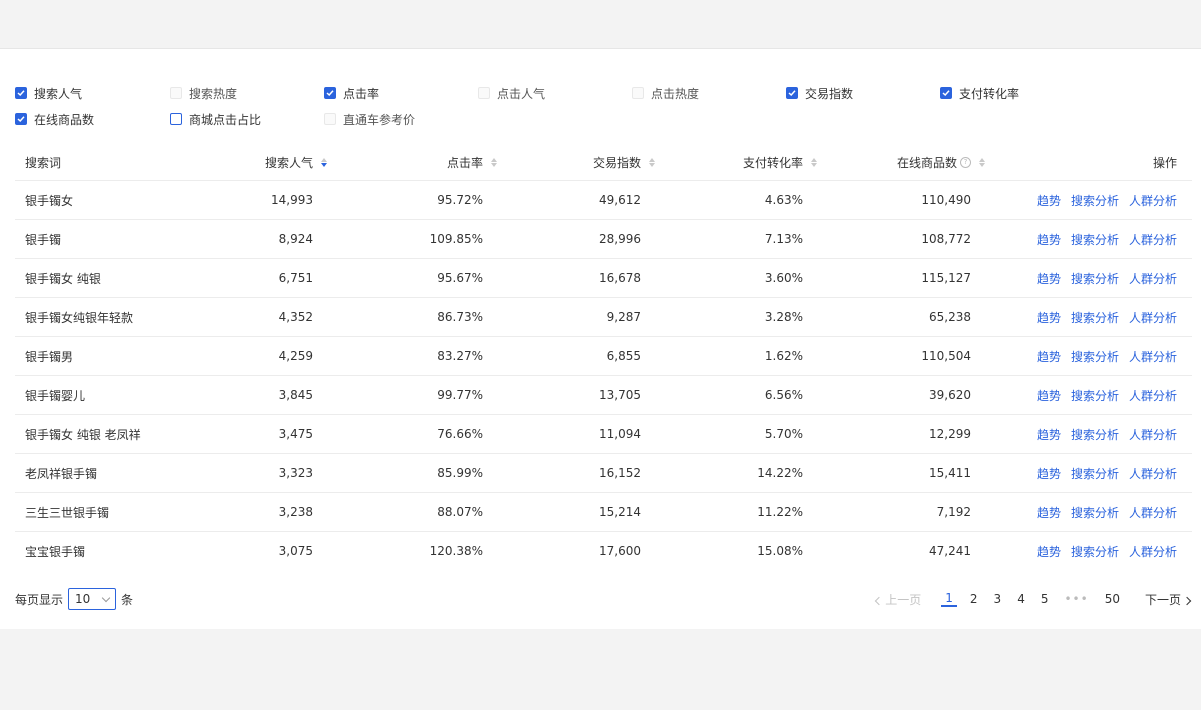 The height and width of the screenshot is (710, 1201). I want to click on header-online-goods: 在线商品数 ?, so click(941, 162).